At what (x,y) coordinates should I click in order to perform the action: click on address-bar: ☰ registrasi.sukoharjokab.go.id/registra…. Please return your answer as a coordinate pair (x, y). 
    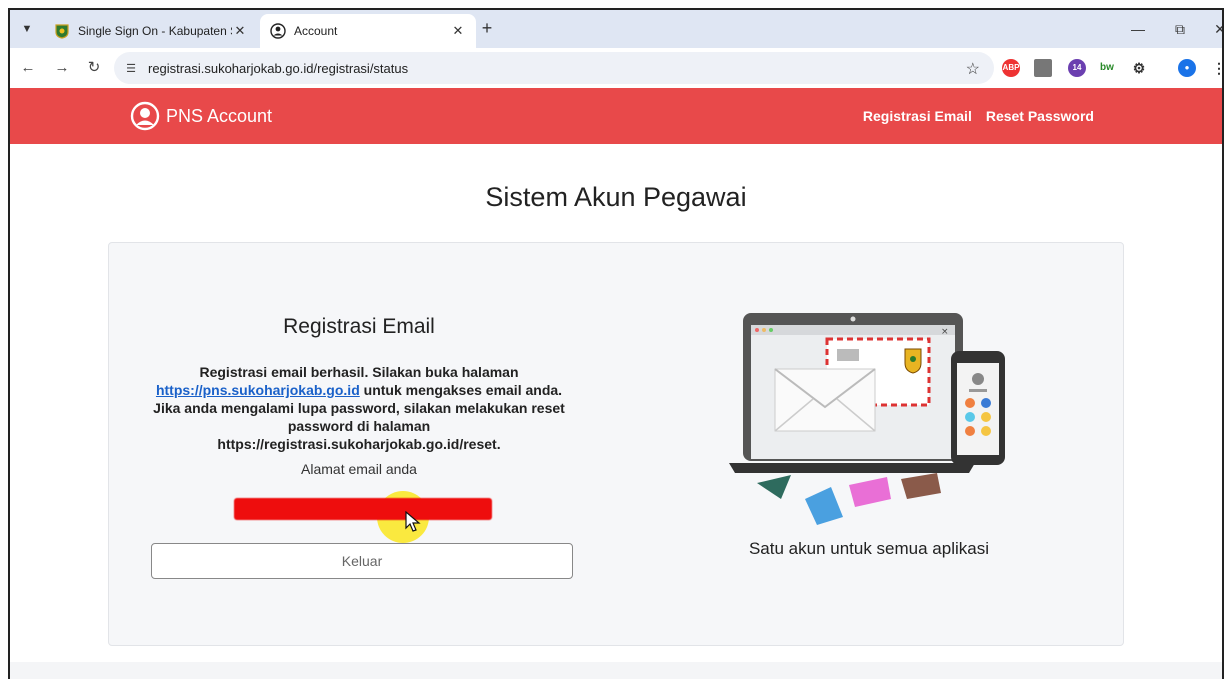
    Looking at the image, I should click on (554, 68).